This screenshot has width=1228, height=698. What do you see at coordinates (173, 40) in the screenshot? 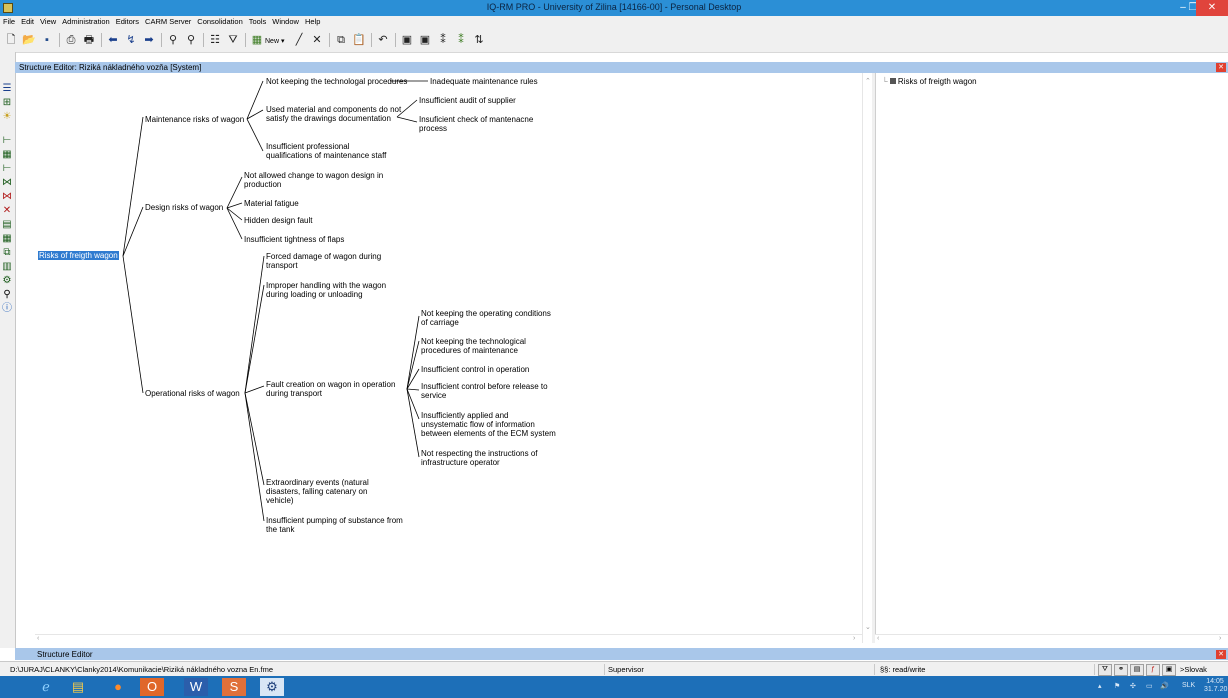
I see `find-icon: ⚲` at bounding box center [173, 40].